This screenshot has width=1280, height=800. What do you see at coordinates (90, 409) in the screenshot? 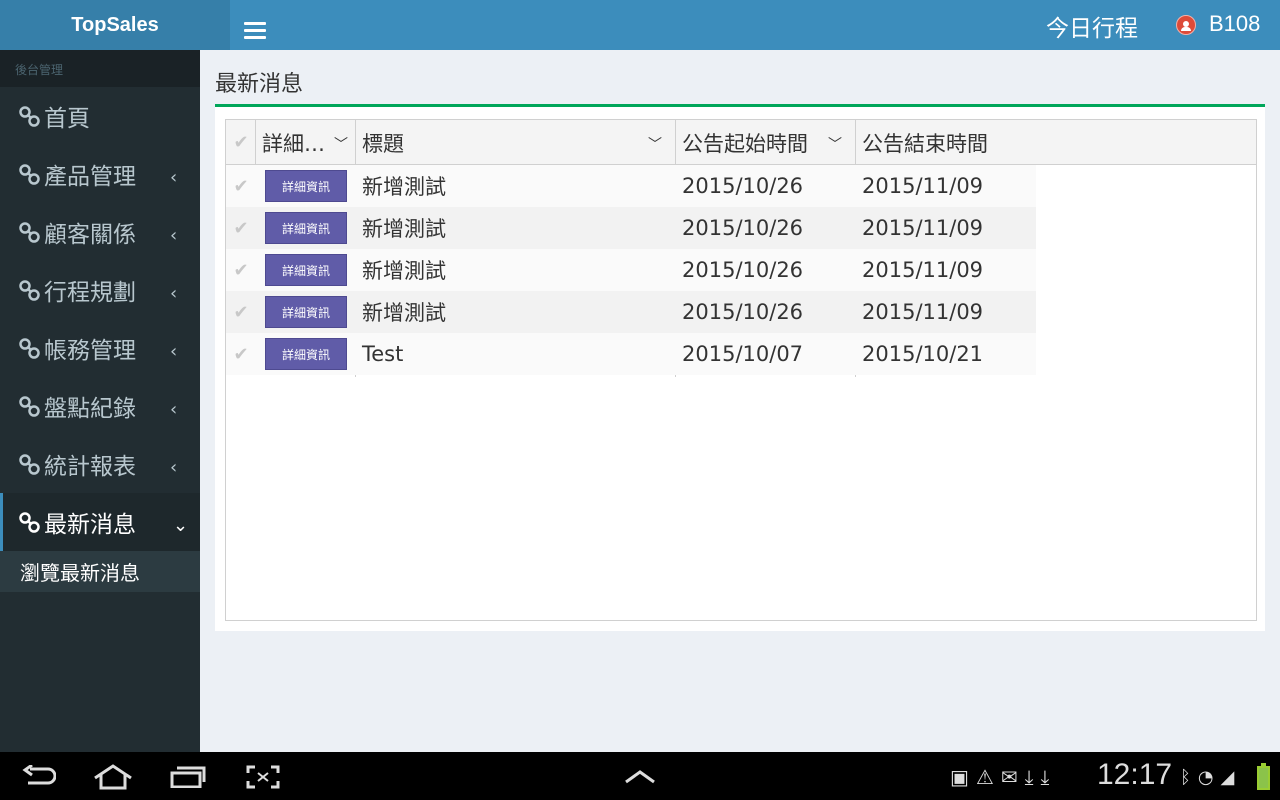
I see `sidebar-item-label: 盤點紀錄` at bounding box center [90, 409].